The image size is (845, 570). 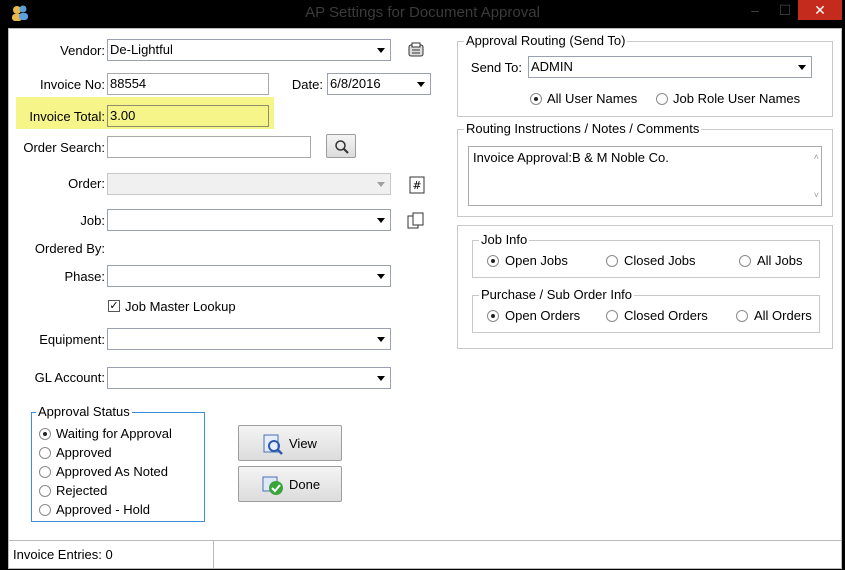 What do you see at coordinates (45, 453) in the screenshot?
I see `approval-radio-approved` at bounding box center [45, 453].